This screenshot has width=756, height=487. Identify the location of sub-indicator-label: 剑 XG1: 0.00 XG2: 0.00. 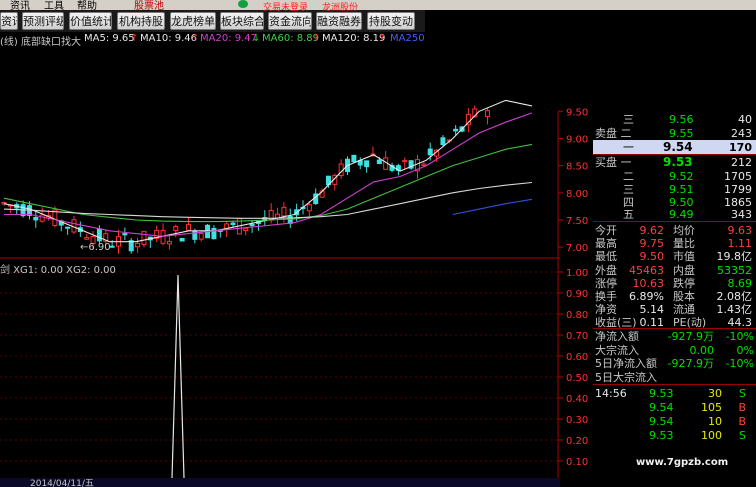
(58, 268).